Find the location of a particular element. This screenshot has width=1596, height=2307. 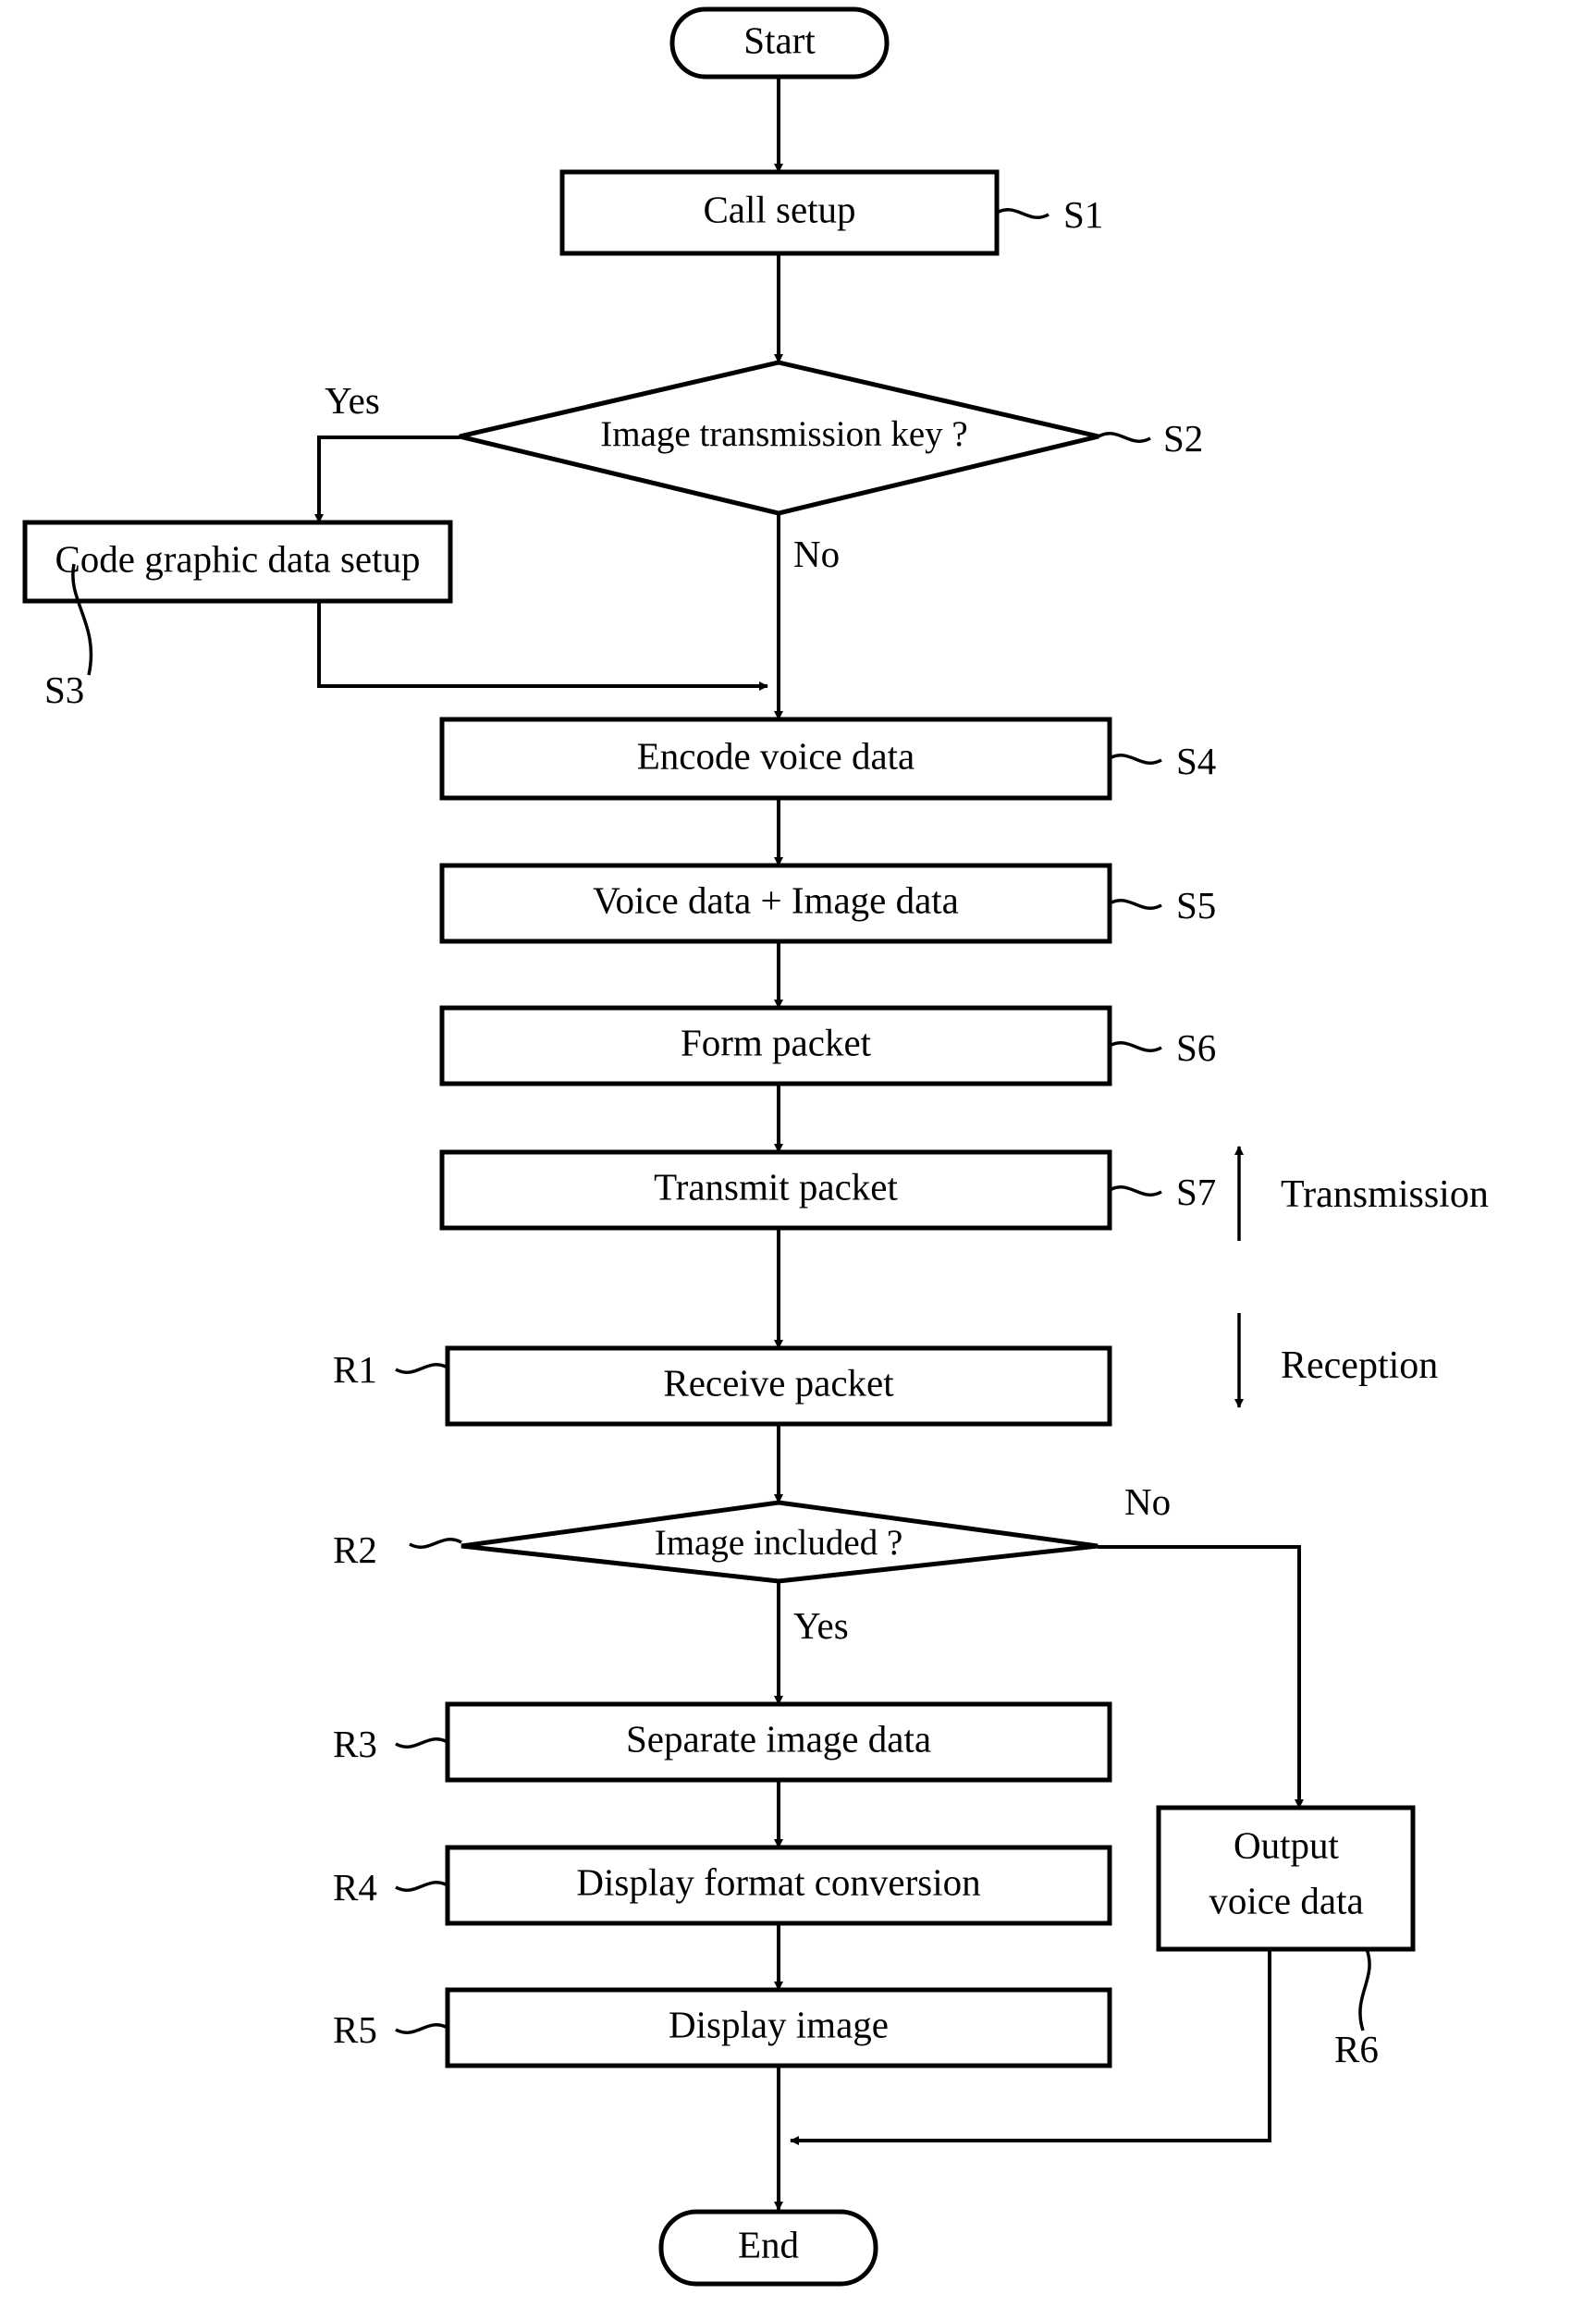

node-r2: Image included ? is located at coordinates (779, 1542).